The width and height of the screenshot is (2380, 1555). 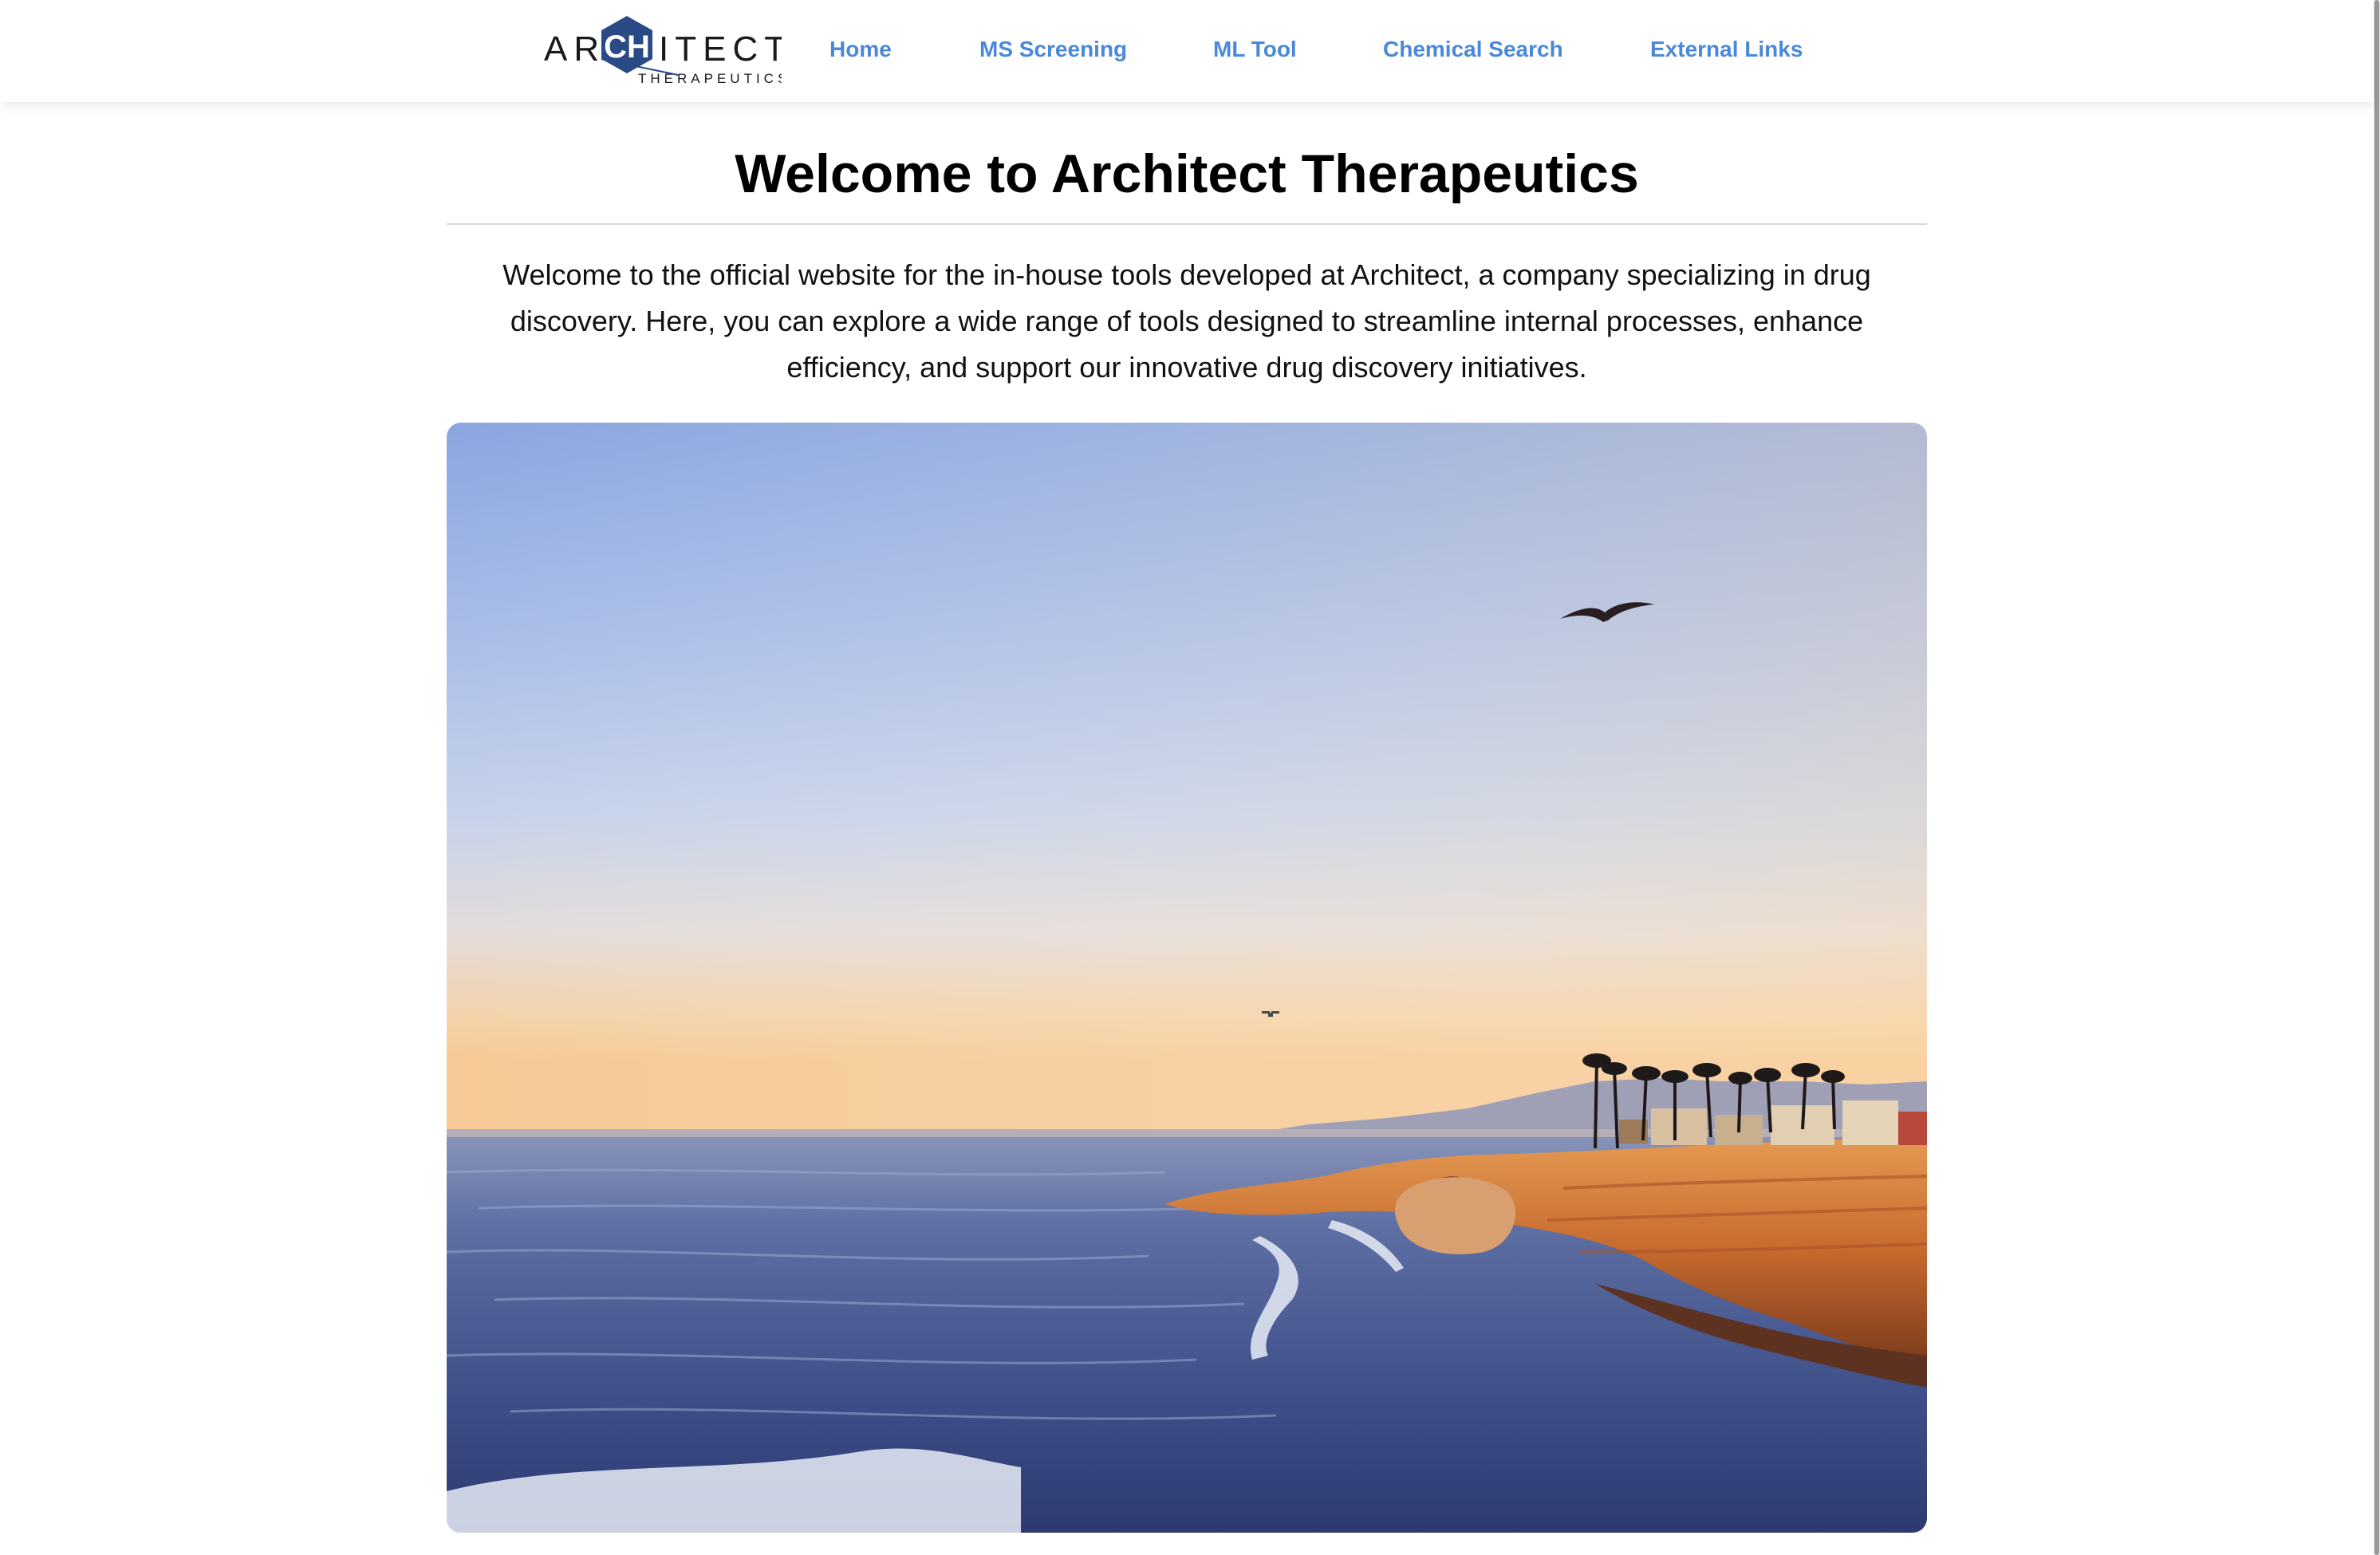 I want to click on nav-ml-tool-link: ML Tool, so click(x=1255, y=49).